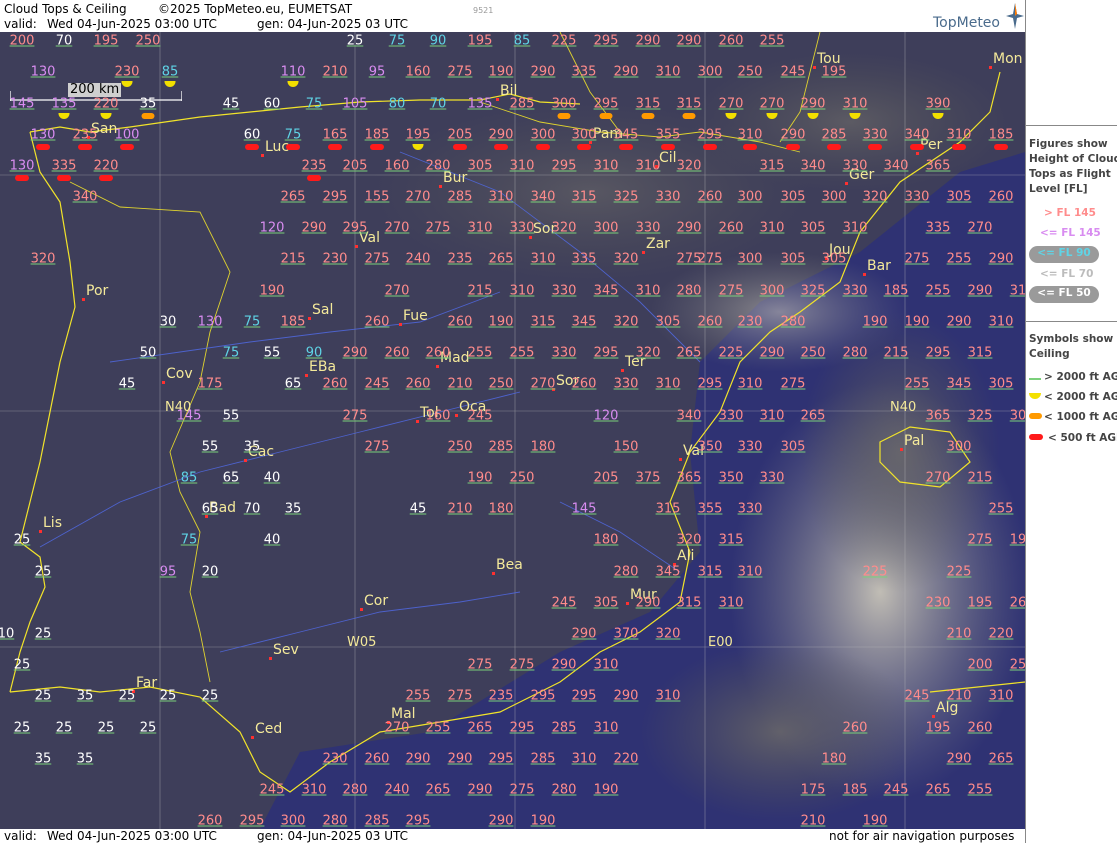 The width and height of the screenshot is (1117, 843). Describe the element at coordinates (1058, 189) in the screenshot. I see `figures-title-4: Level [FL]` at that location.